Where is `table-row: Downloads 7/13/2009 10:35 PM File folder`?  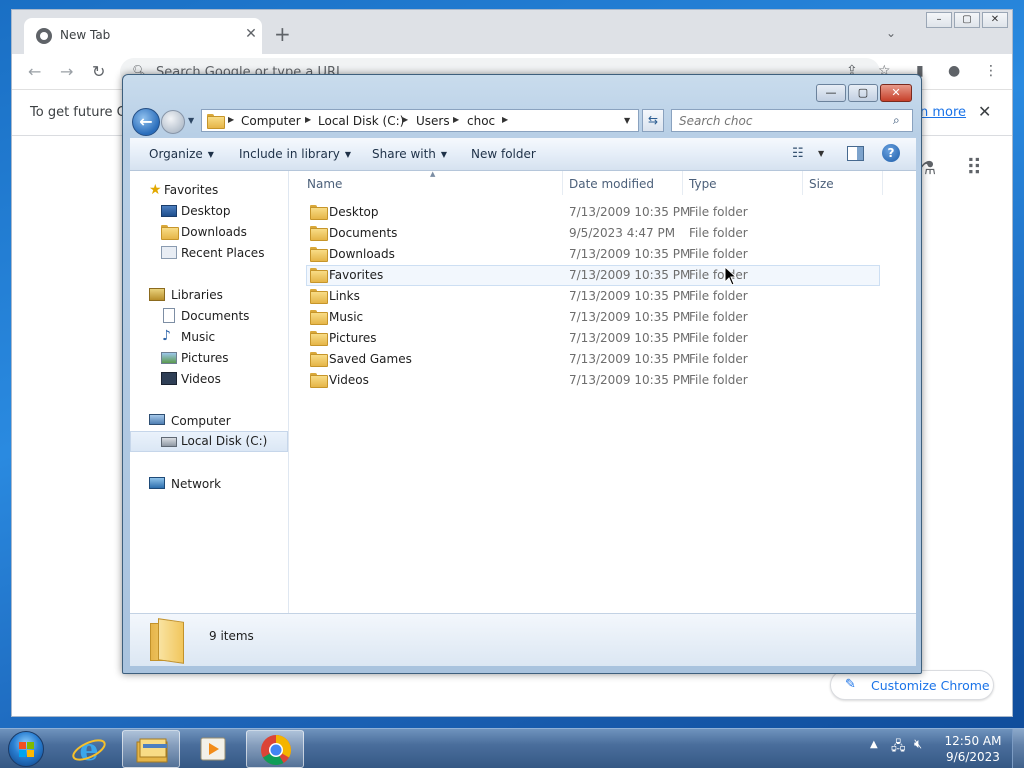 table-row: Downloads 7/13/2009 10:35 PM File folder is located at coordinates (593, 254).